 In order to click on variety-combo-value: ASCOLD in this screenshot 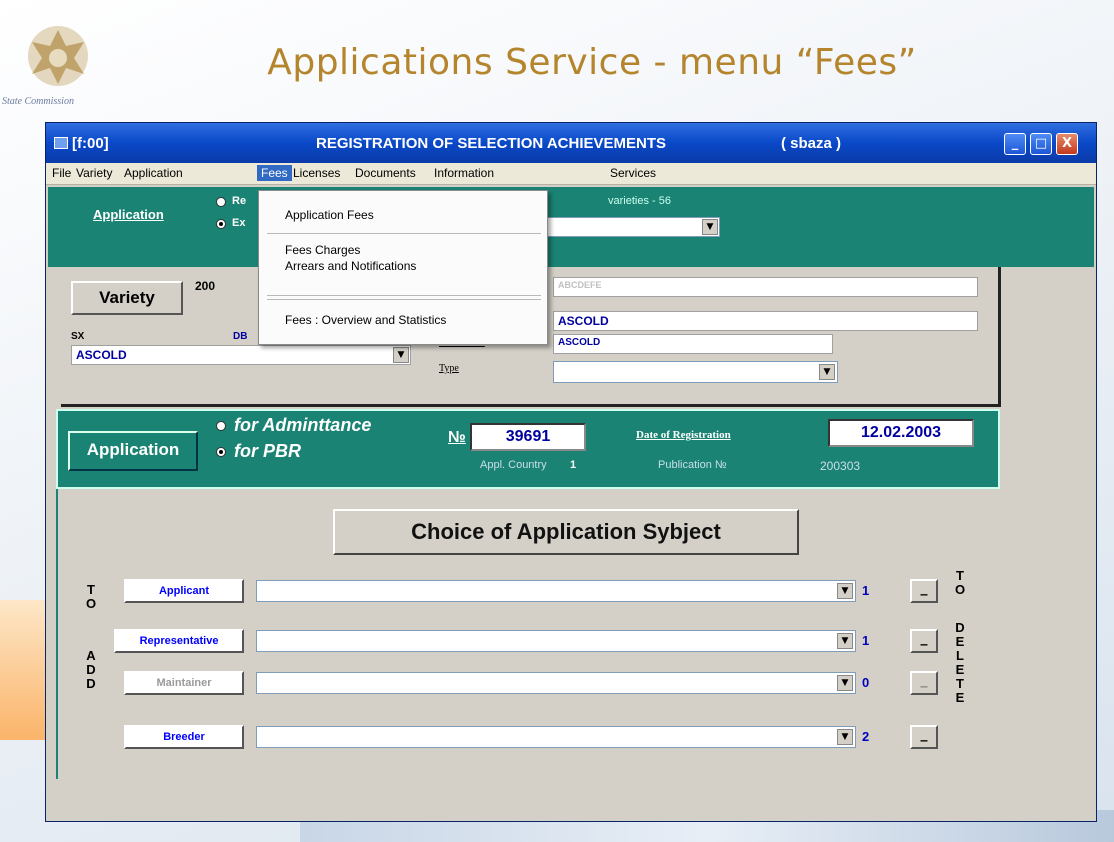, I will do `click(101, 355)`.